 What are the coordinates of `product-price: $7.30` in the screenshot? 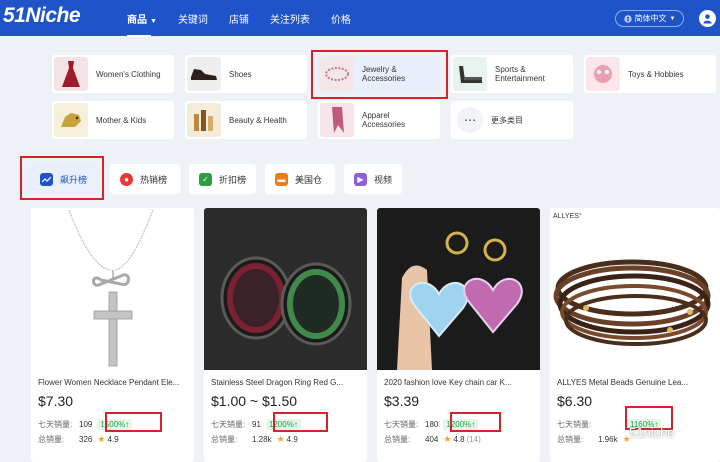 It's located at (56, 401).